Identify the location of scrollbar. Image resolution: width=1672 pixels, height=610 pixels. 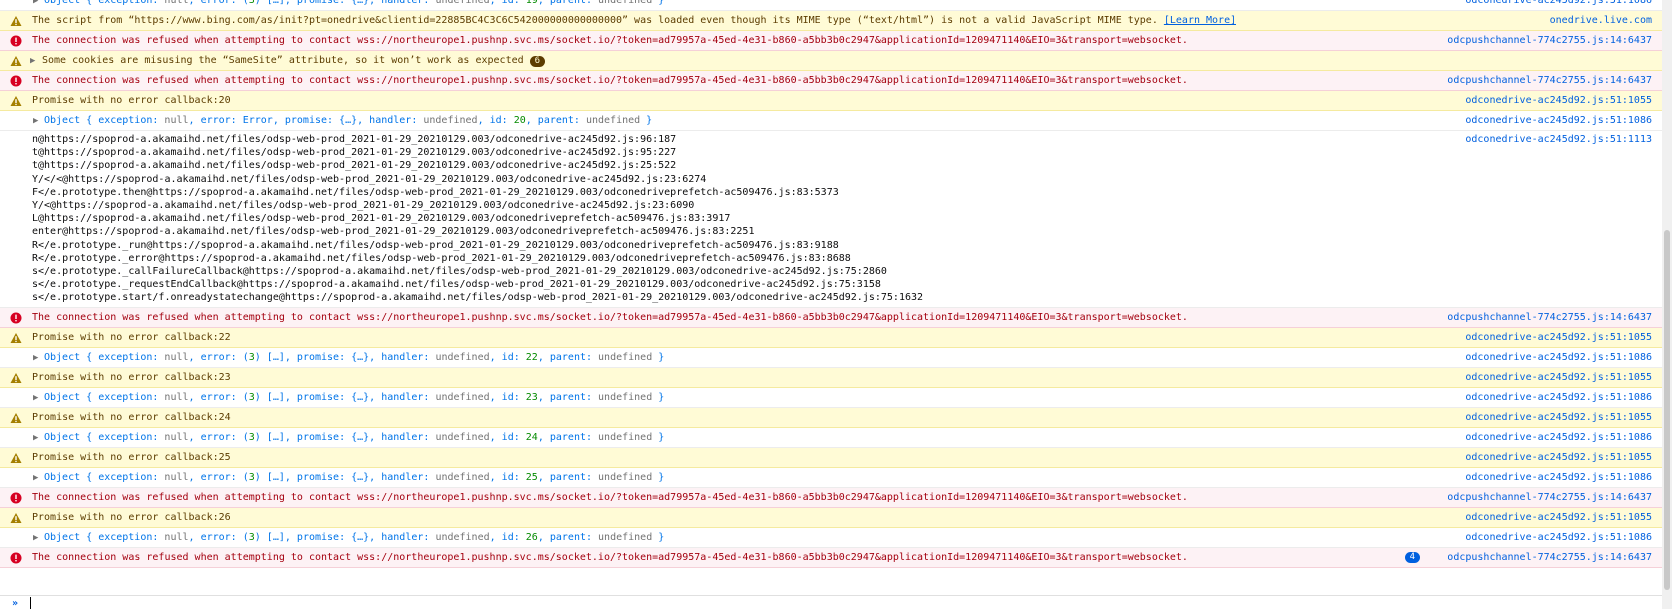
(1667, 304).